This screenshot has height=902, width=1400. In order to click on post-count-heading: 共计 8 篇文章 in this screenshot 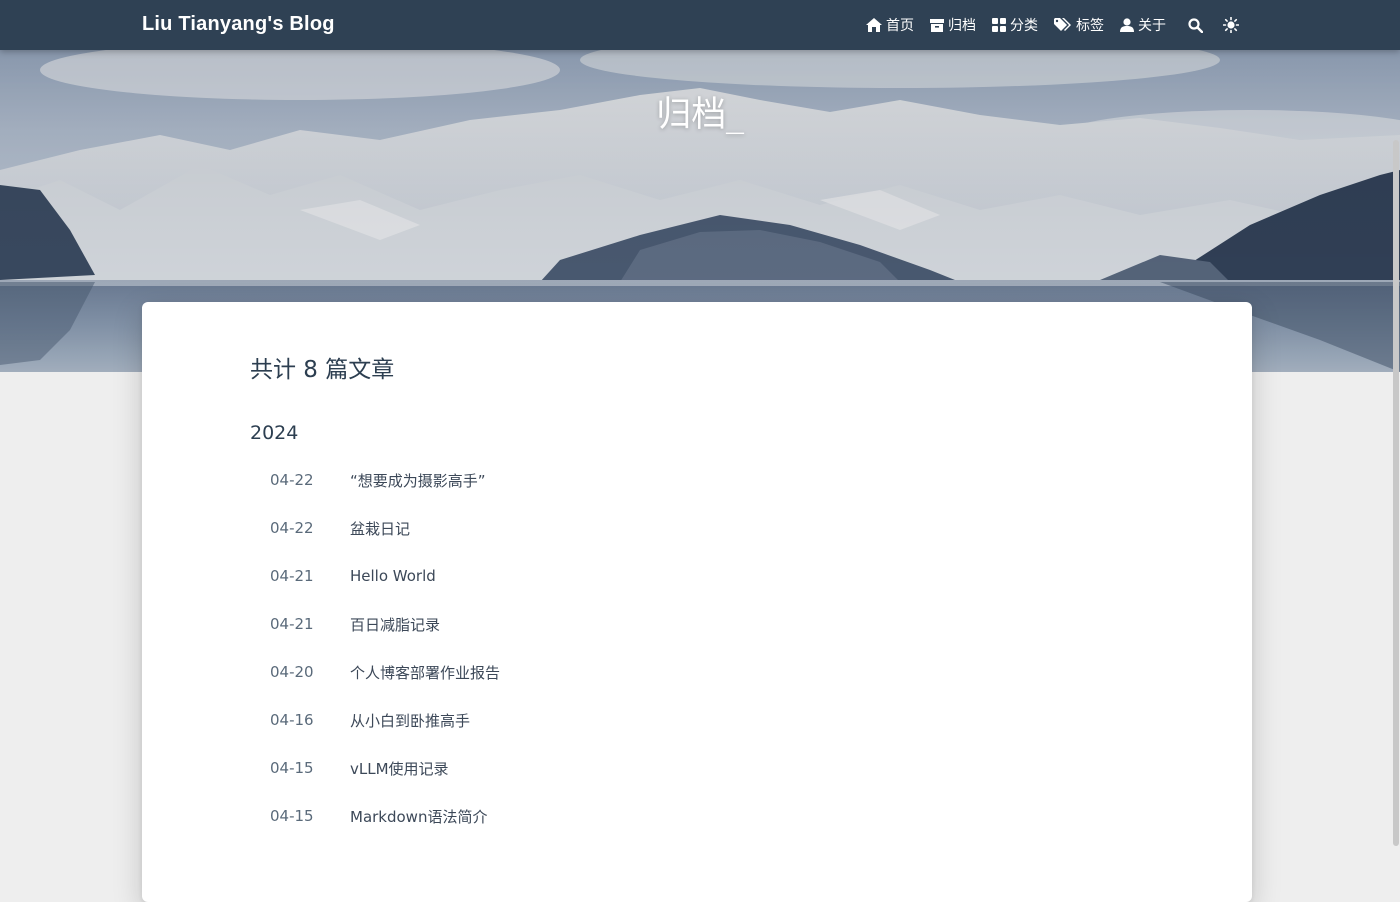, I will do `click(322, 370)`.